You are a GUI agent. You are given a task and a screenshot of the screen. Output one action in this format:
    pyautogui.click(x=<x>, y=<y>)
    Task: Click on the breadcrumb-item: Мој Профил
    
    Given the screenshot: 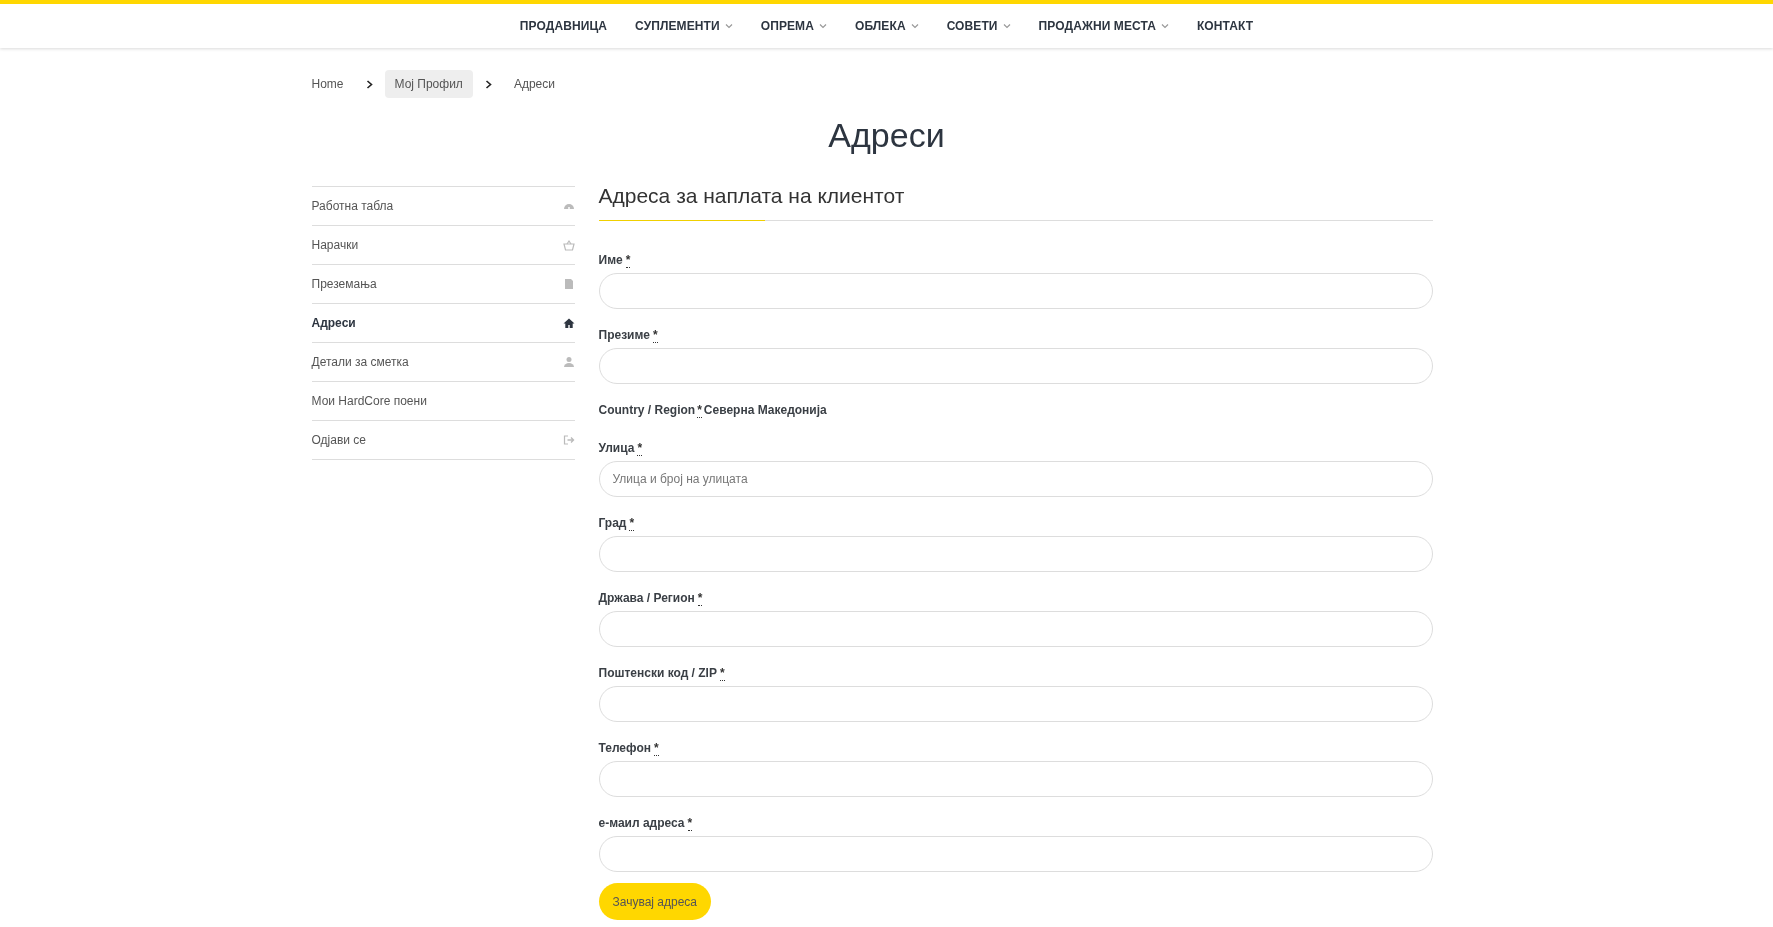 What is the action you would take?
    pyautogui.click(x=428, y=84)
    